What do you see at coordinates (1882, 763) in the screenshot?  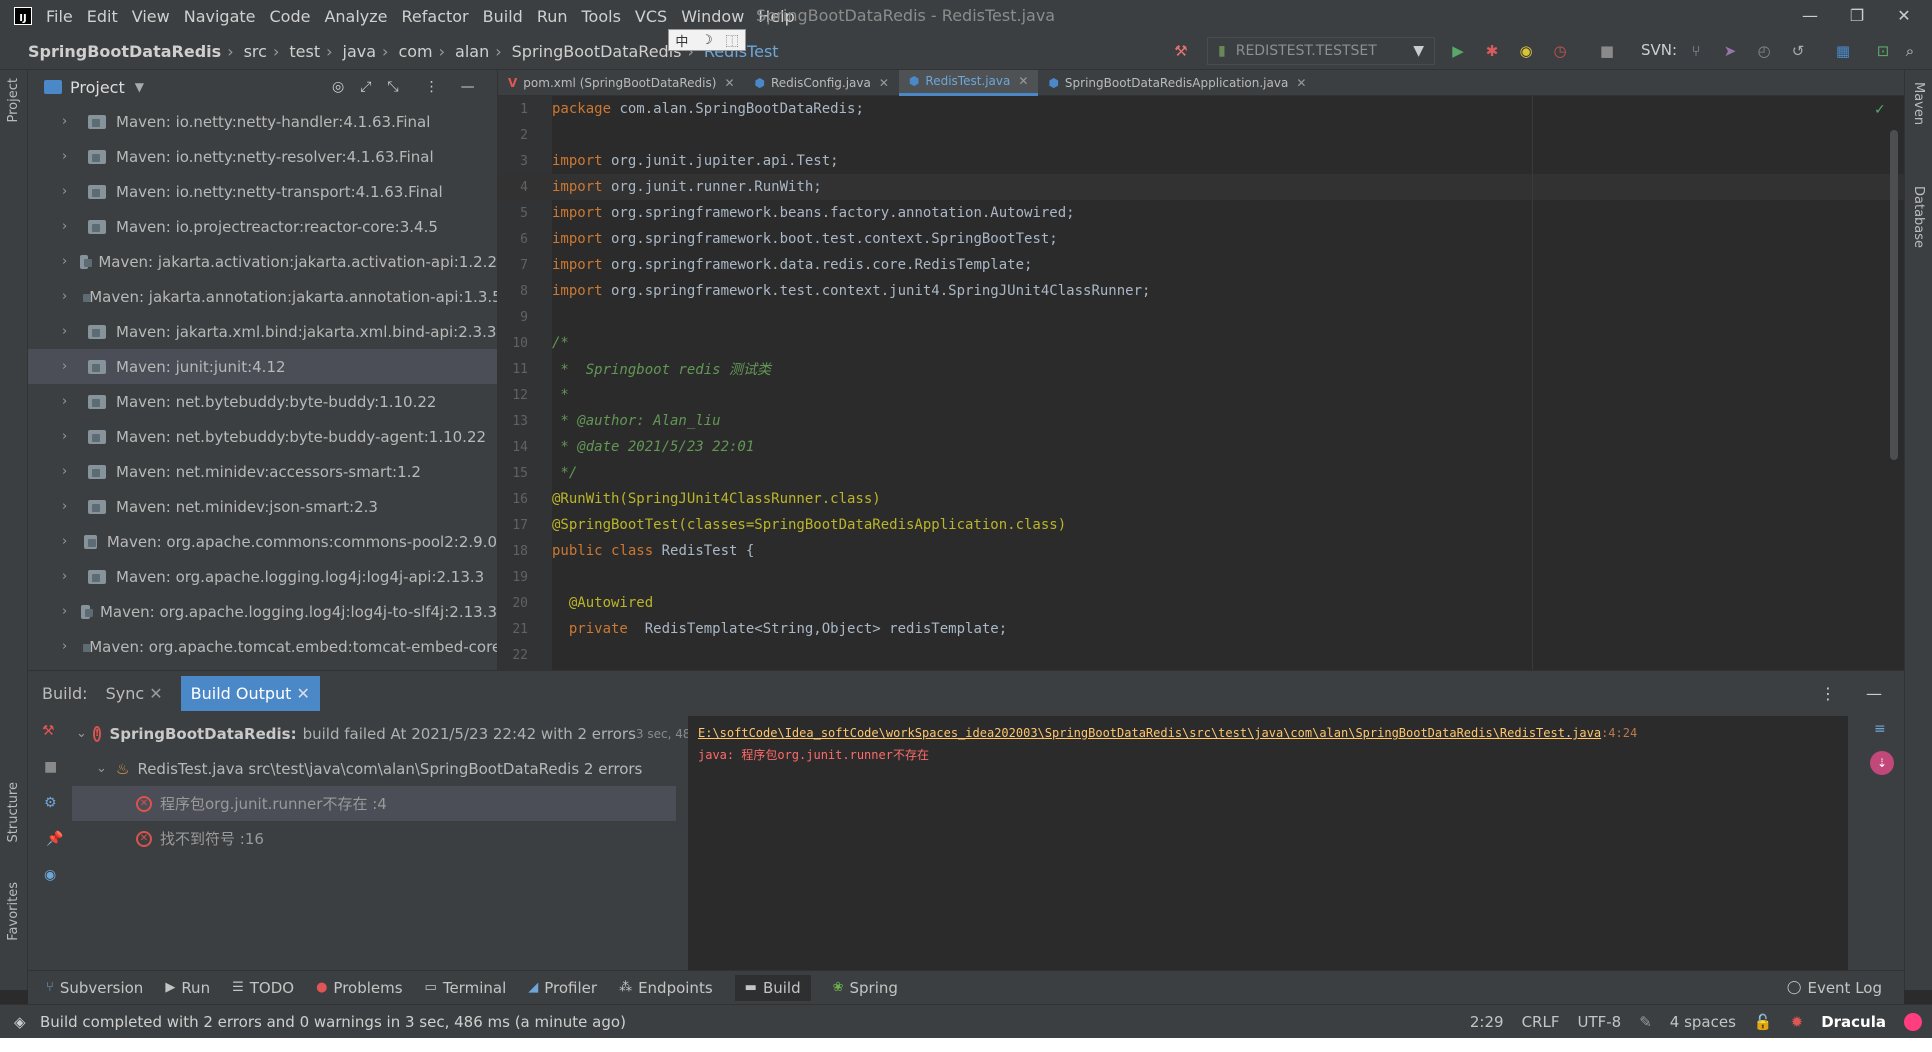 I see `scroll-to-end-icon: ⇣` at bounding box center [1882, 763].